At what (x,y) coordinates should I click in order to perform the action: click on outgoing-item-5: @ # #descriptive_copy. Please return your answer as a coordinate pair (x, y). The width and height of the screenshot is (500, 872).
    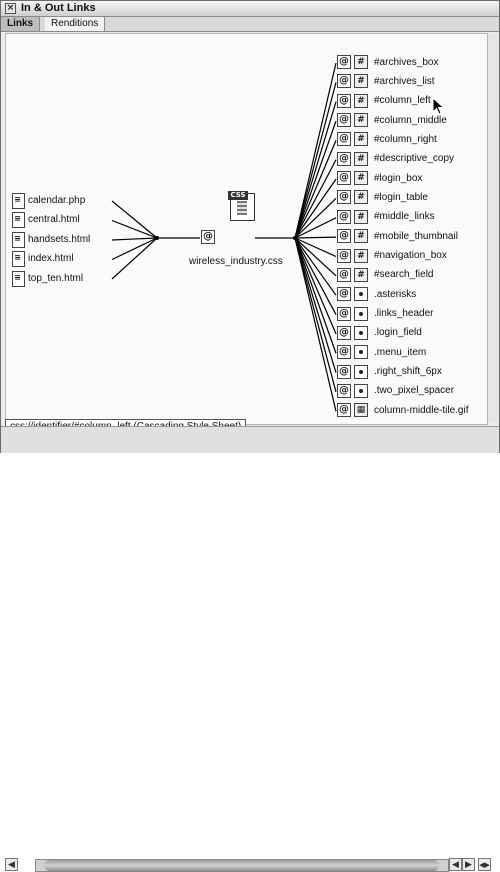
    Looking at the image, I should click on (395, 159).